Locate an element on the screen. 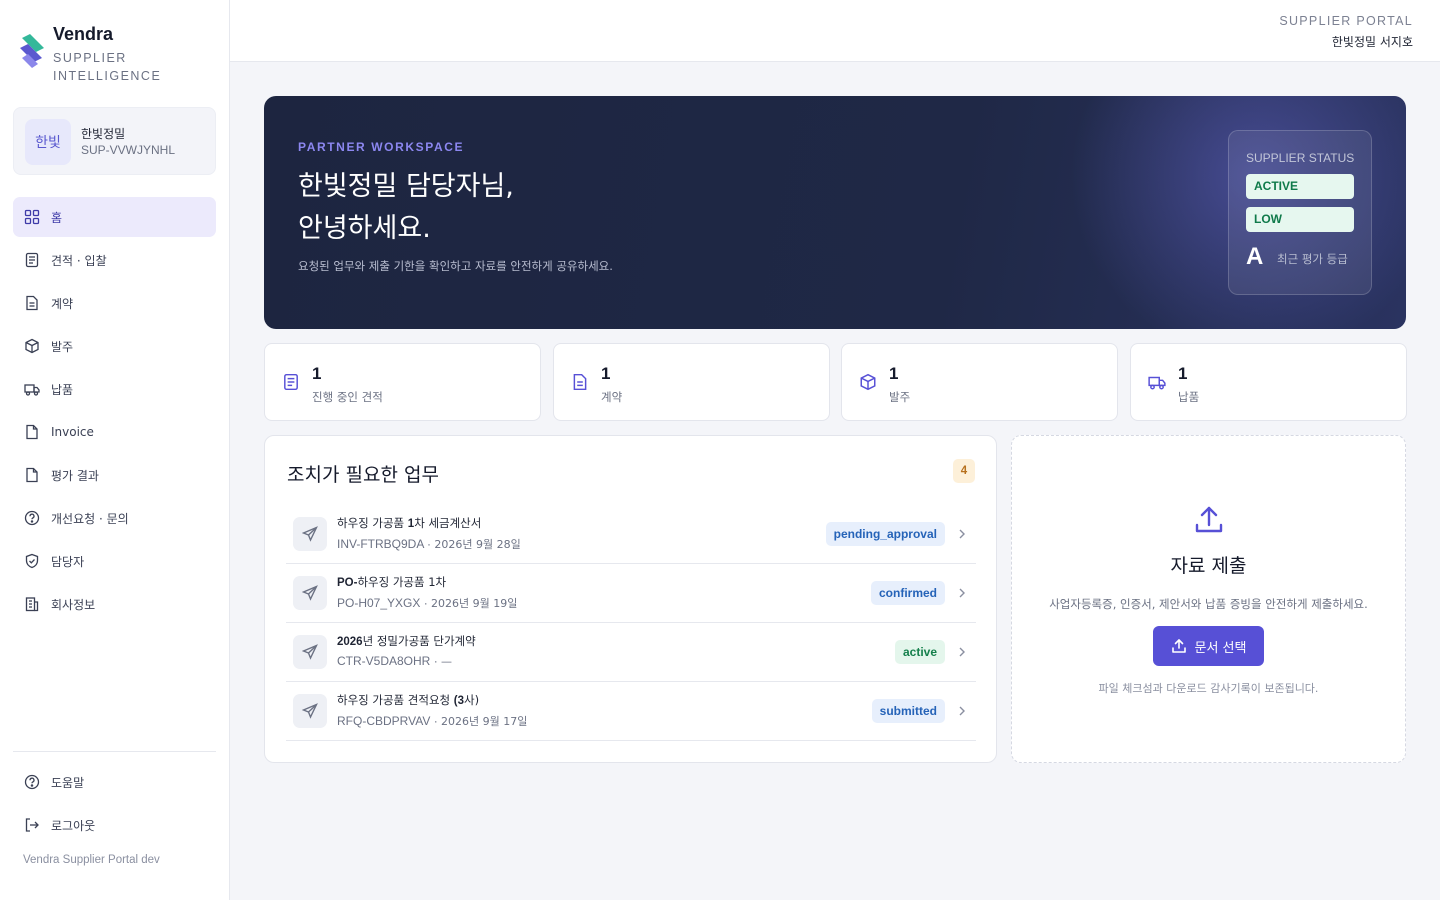  app-version: Vendra Supplier Portal dev is located at coordinates (91, 860).